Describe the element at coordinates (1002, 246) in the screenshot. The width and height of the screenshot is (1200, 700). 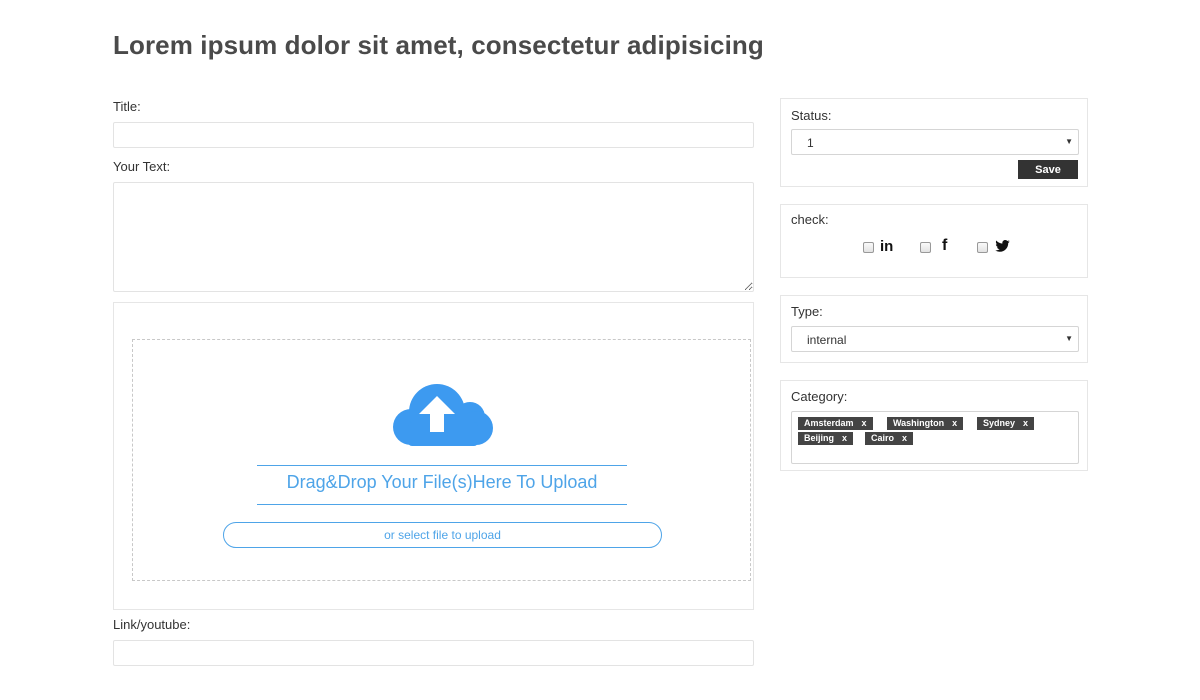
I see `twitter-icon` at that location.